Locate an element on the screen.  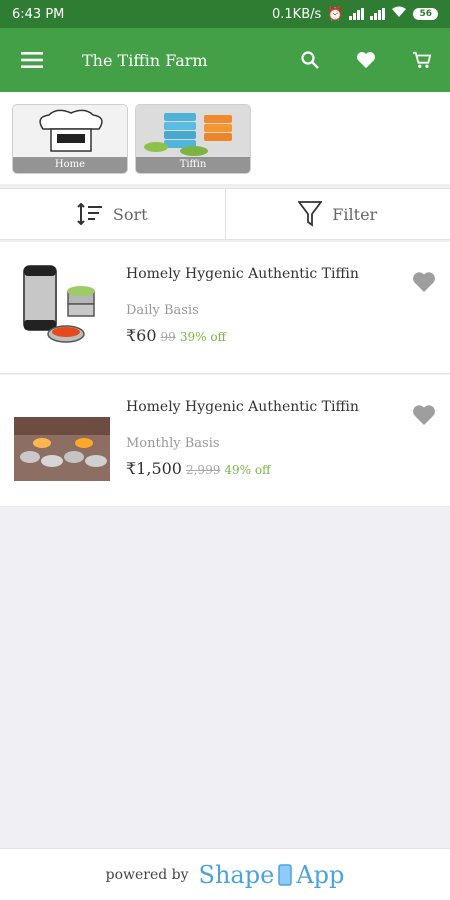
category-tiffin: Tiffin is located at coordinates (193, 139).